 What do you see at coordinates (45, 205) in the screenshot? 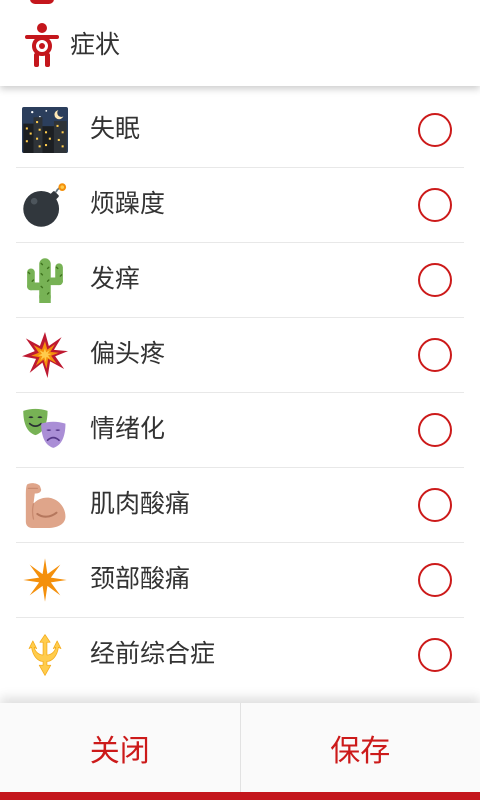
I see `bomb-icon` at bounding box center [45, 205].